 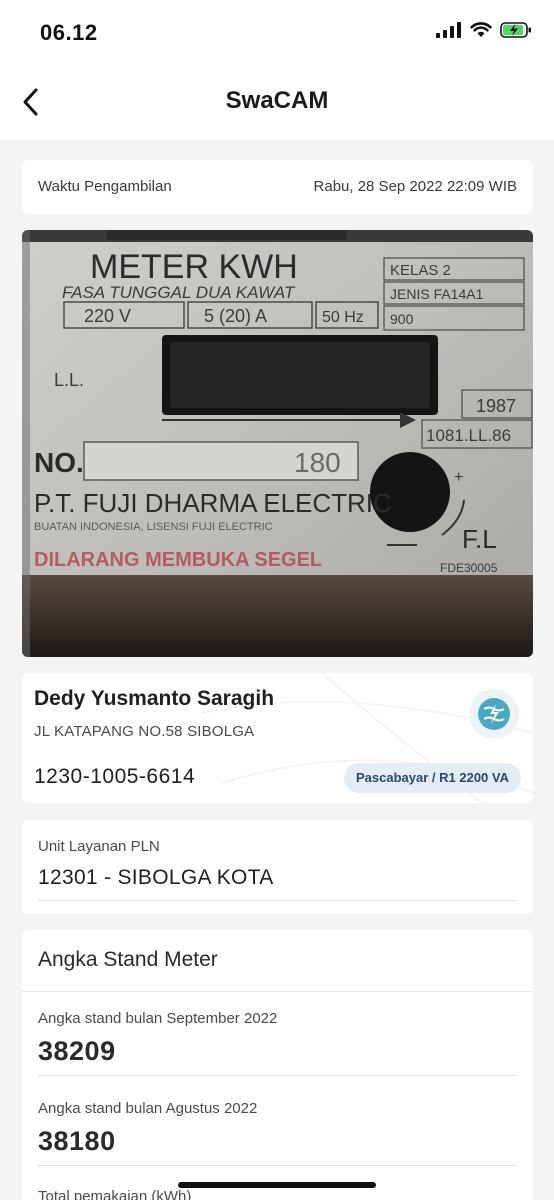 I want to click on service-unit-label: Unit Layanan PLN, so click(x=99, y=846).